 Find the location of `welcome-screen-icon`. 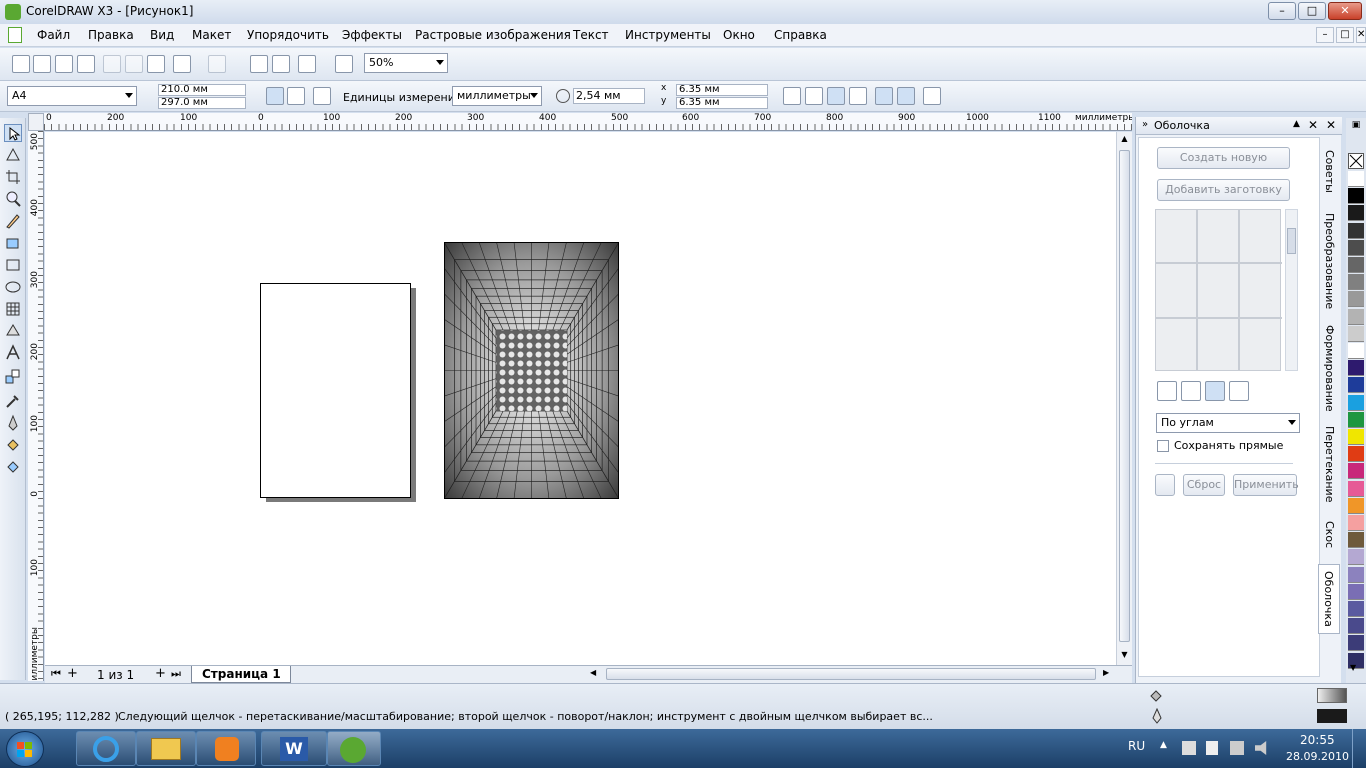

welcome-screen-icon is located at coordinates (344, 64).